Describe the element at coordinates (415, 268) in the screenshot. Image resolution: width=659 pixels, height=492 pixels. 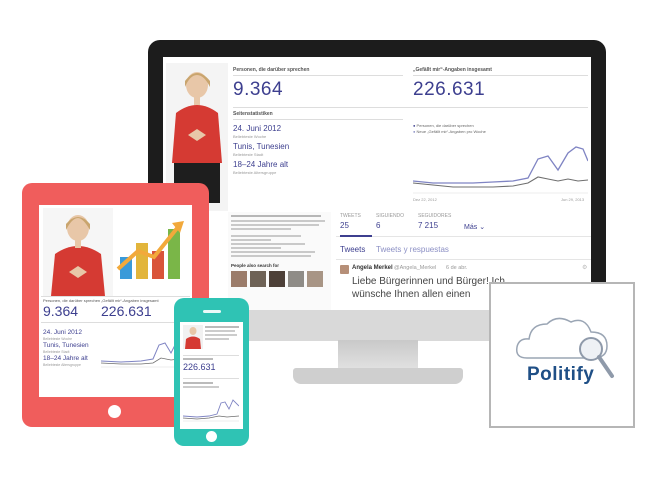
I see `tweet-handle: @Angela_Merkel` at that location.